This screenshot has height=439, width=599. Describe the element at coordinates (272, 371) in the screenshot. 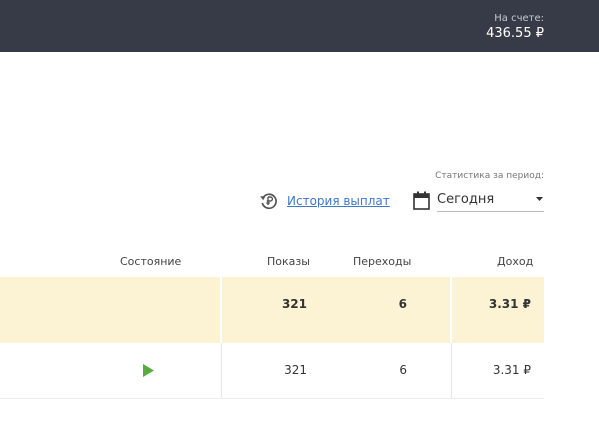

I see `table-row: 321 6 3.31 ₽` at that location.